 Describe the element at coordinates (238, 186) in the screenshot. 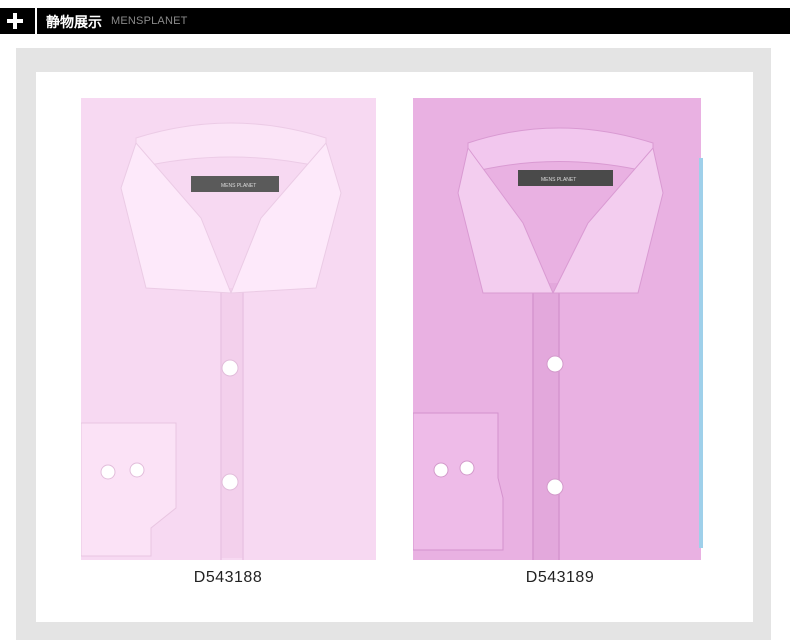

I see `shirt-label-1: MENS PLANET` at that location.